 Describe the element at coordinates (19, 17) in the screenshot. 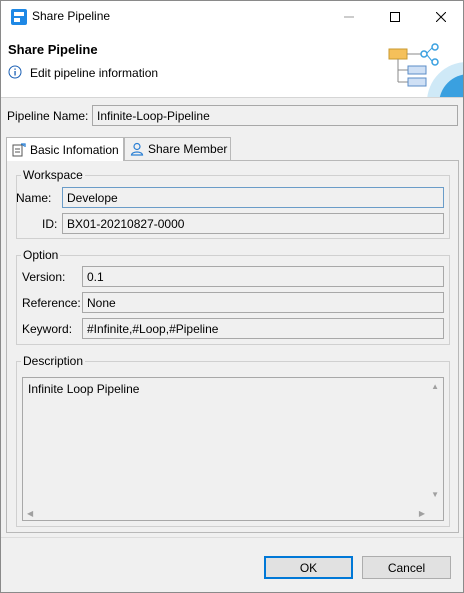

I see `app-logo-icon` at that location.